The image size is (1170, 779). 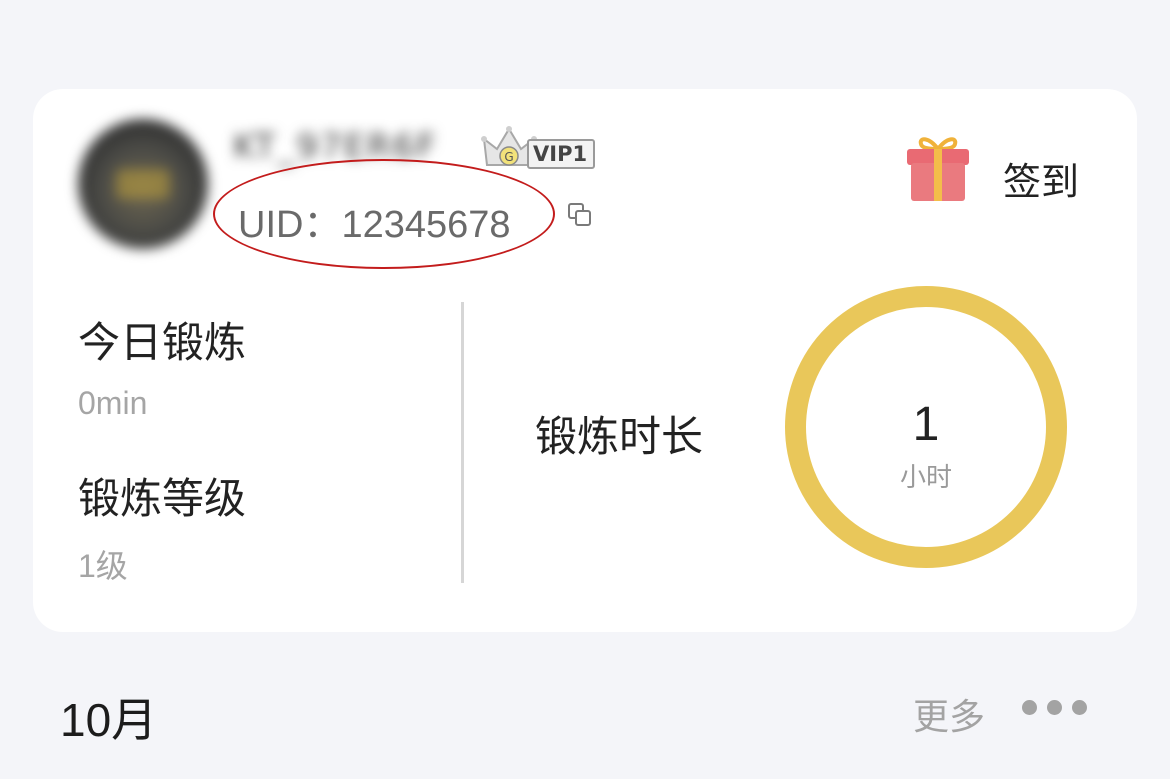 What do you see at coordinates (143, 184) in the screenshot?
I see `avatar` at bounding box center [143, 184].